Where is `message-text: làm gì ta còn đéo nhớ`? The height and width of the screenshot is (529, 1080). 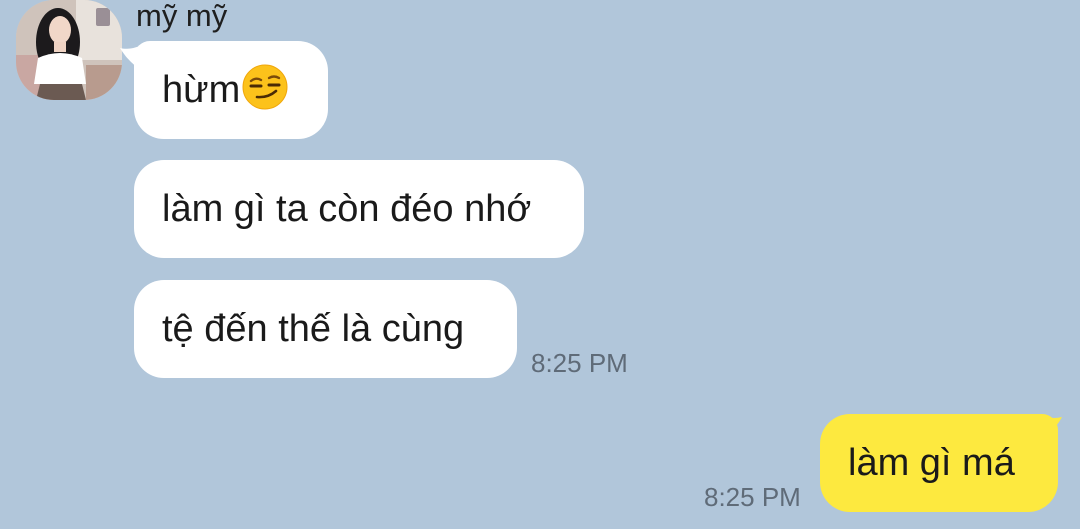
message-text: làm gì ta còn đéo nhớ is located at coordinates (347, 209).